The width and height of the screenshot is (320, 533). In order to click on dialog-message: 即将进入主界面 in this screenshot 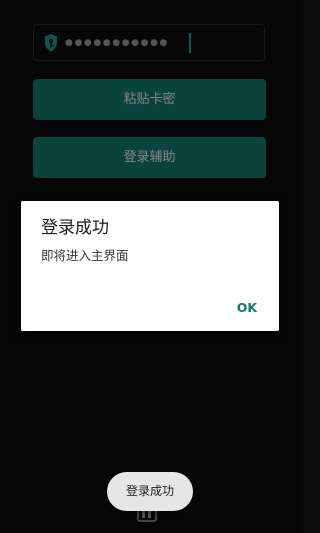, I will do `click(85, 255)`.